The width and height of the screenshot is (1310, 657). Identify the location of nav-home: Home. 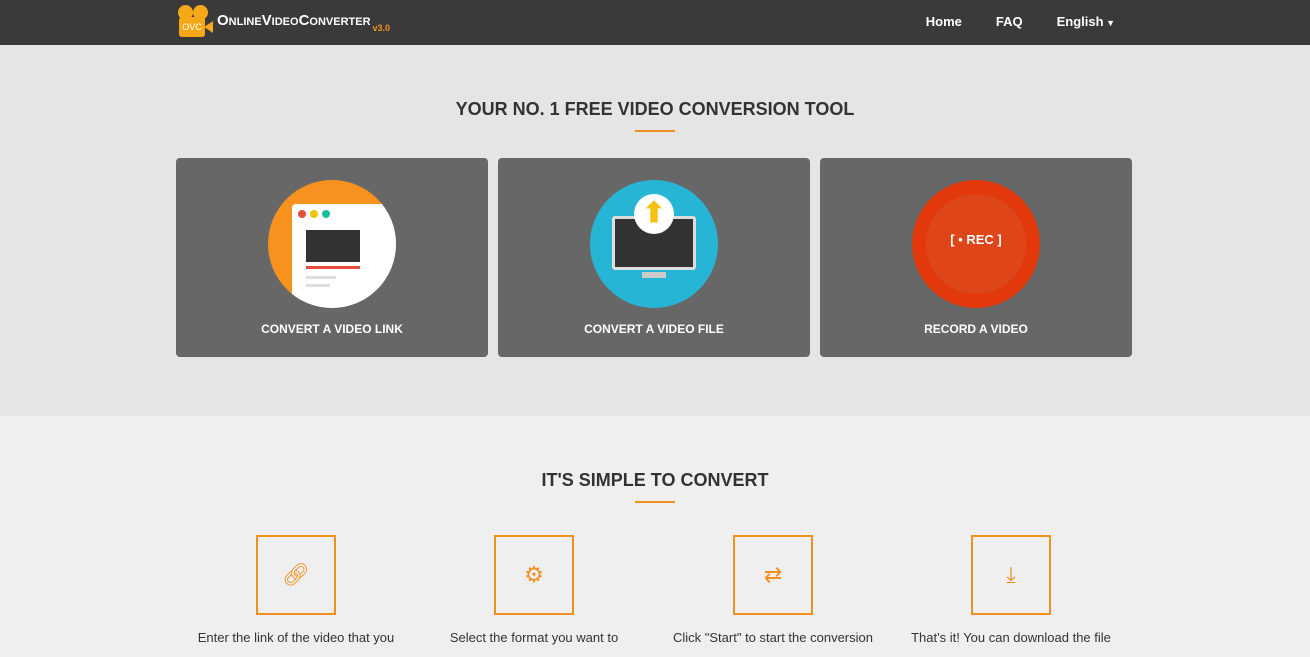
(944, 21).